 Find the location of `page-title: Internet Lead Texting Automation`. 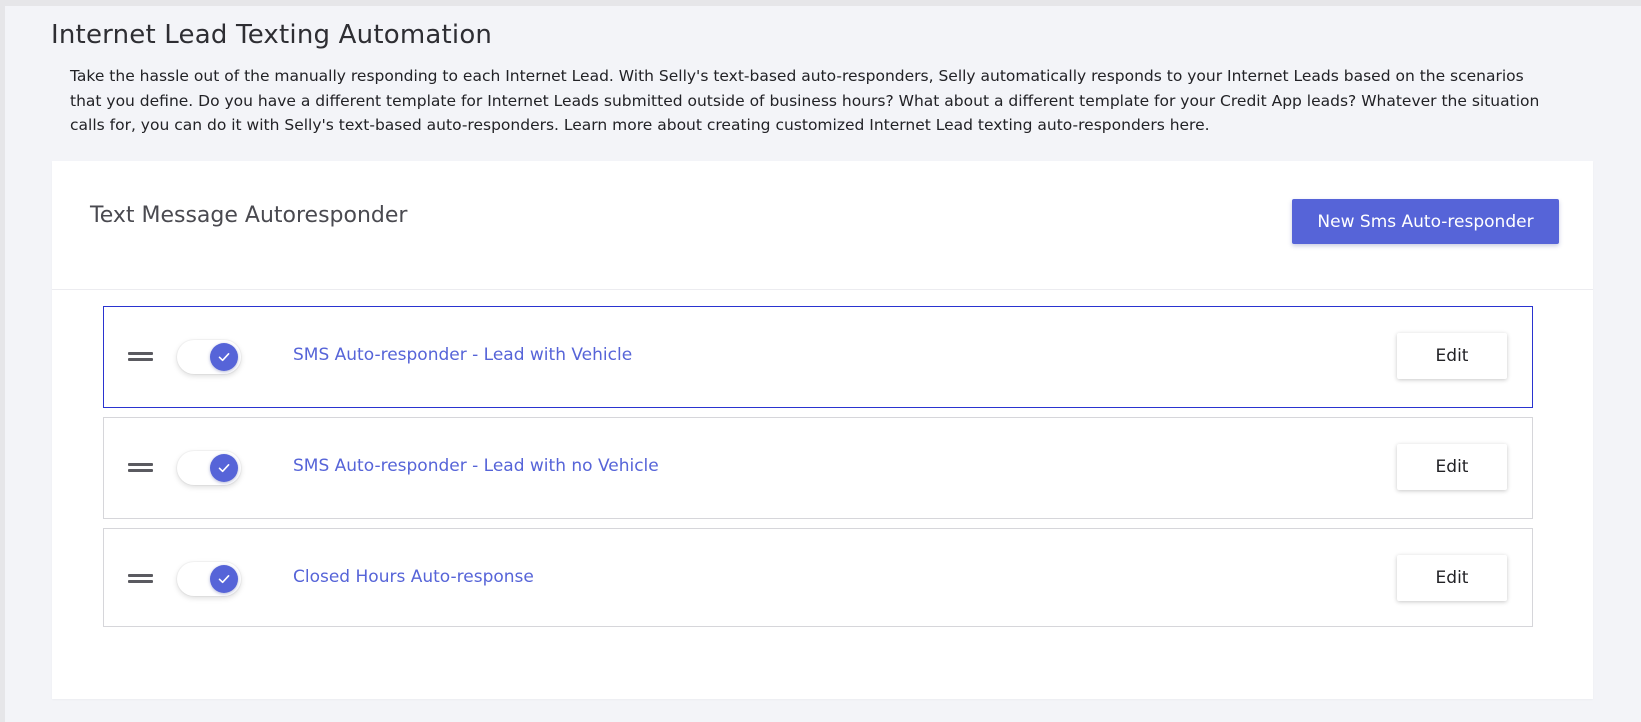

page-title: Internet Lead Texting Automation is located at coordinates (272, 35).